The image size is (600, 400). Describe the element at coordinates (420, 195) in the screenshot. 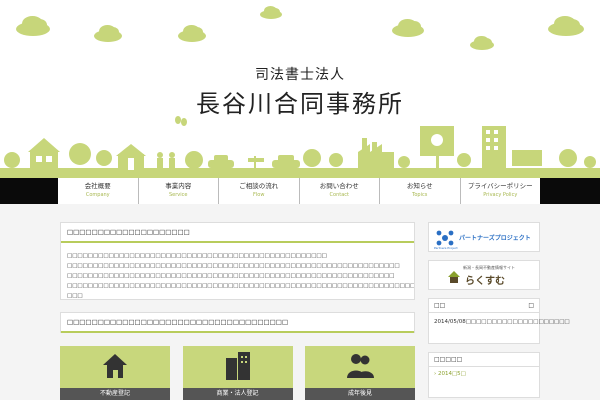

I see `nav-item-subtitle: Topics` at that location.